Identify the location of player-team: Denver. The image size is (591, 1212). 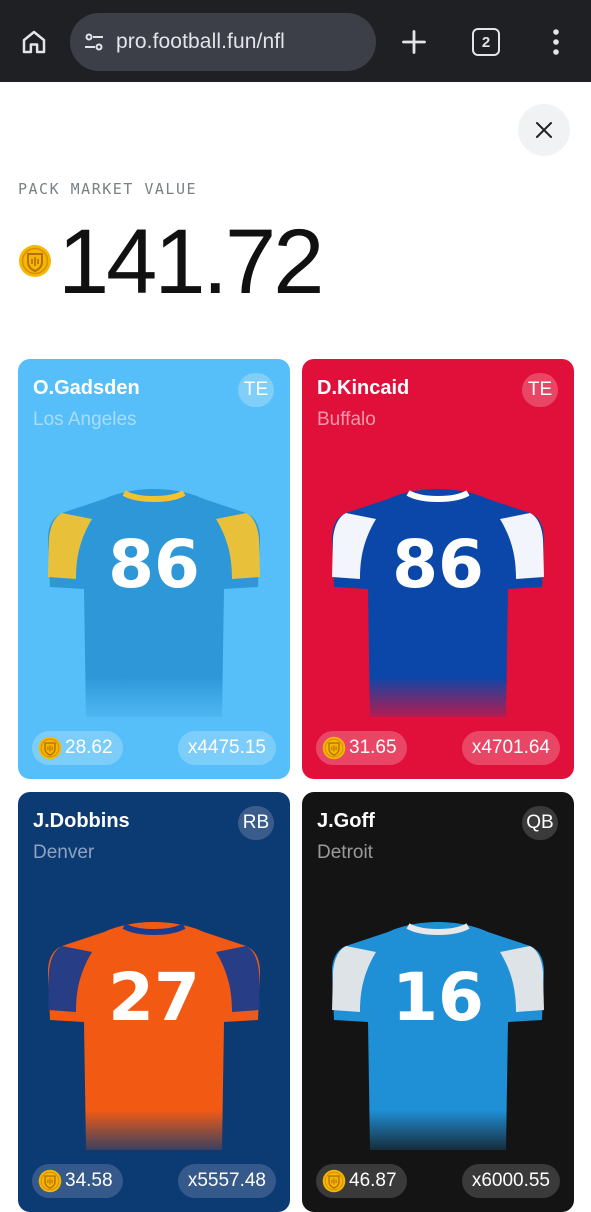
(64, 852).